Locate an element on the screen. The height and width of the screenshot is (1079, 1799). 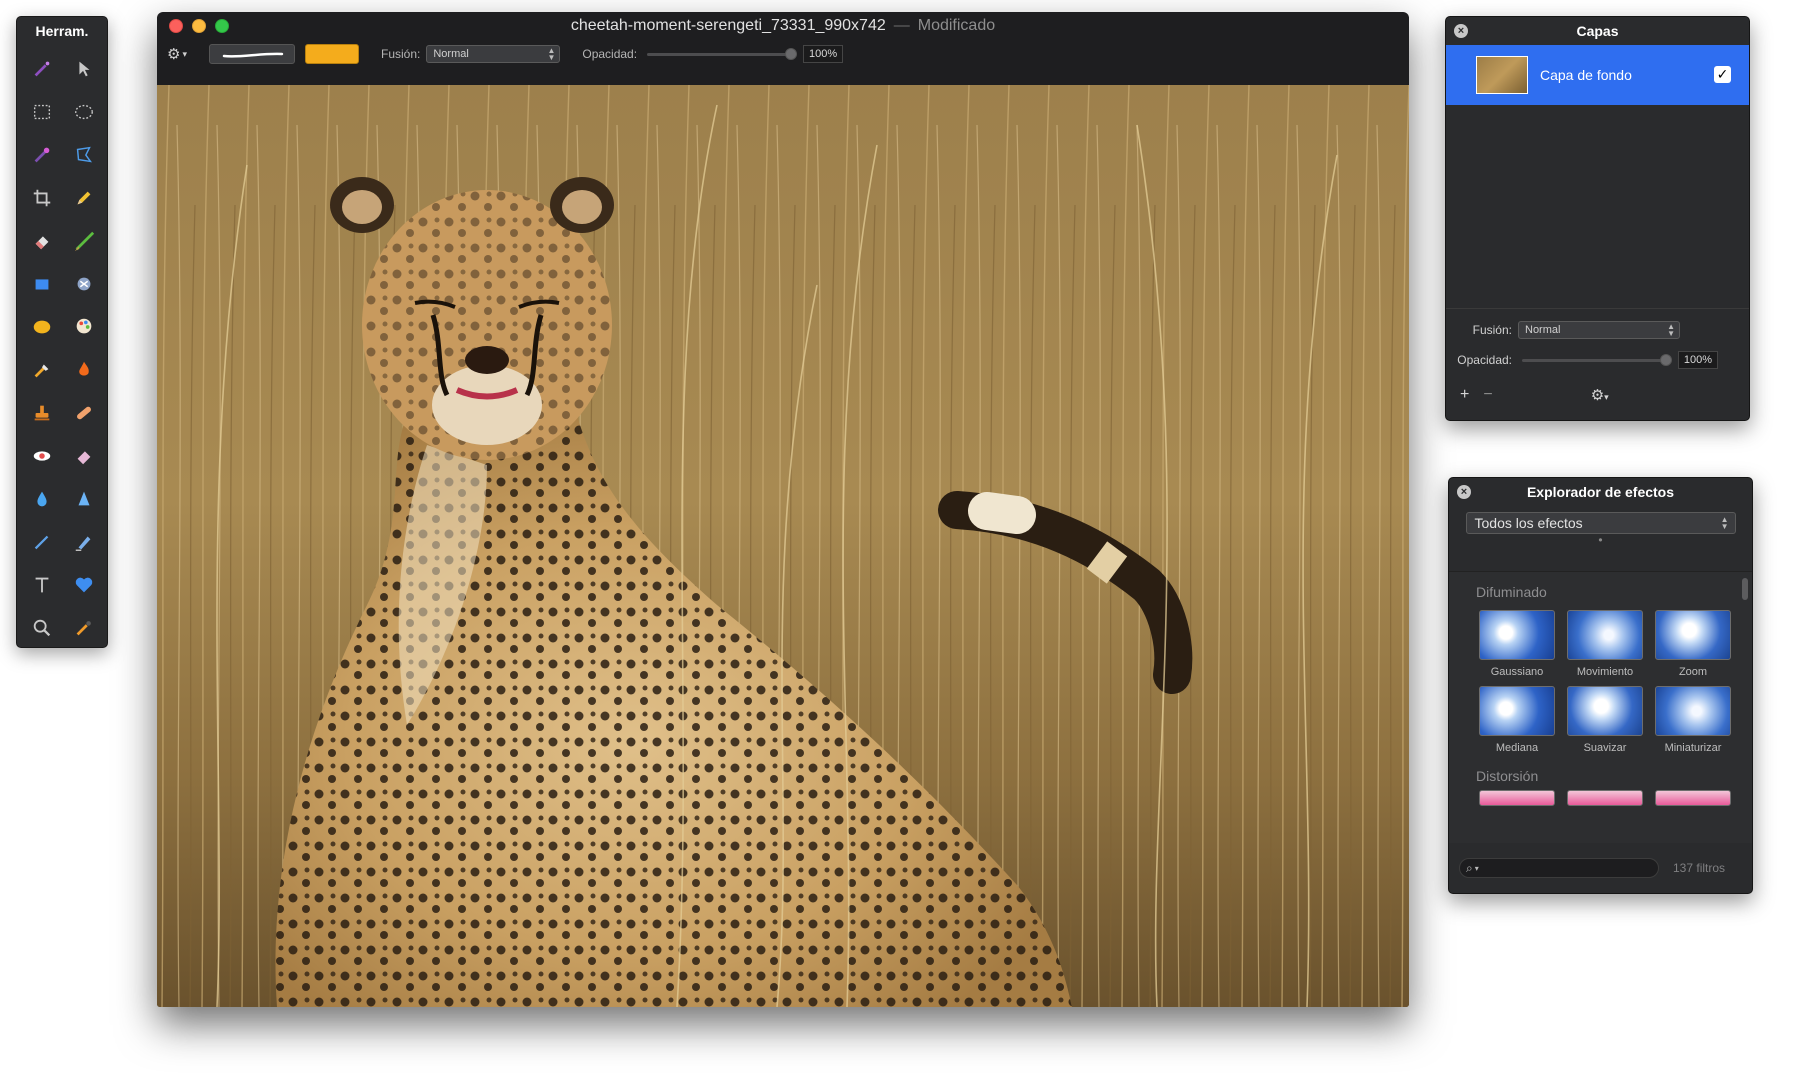
color-picker-tool is located at coordinates (42, 154).